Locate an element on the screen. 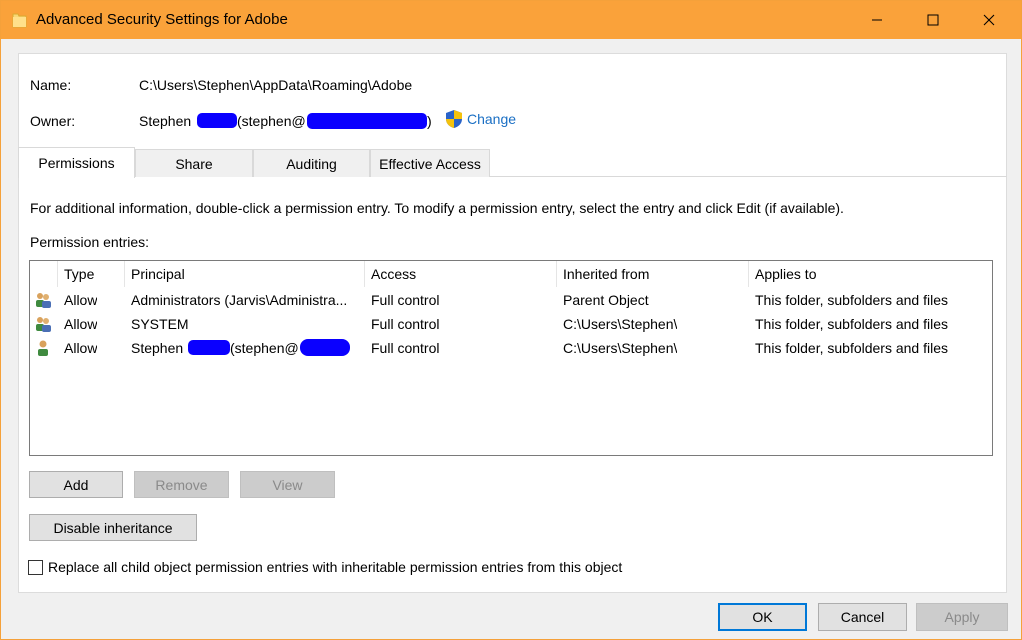  column-header-inherited-from: Inherited from is located at coordinates (653, 274).